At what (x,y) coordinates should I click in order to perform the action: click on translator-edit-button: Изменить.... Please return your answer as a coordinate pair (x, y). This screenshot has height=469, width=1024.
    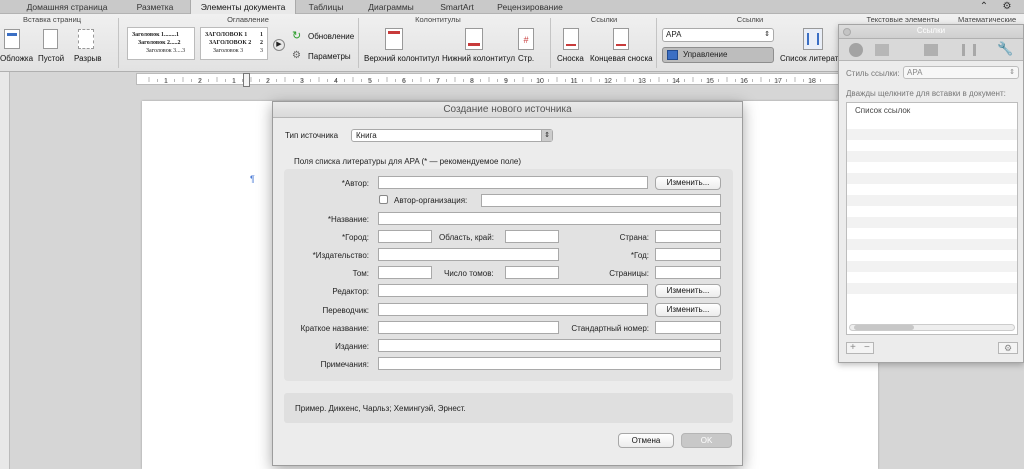
    Looking at the image, I should click on (688, 310).